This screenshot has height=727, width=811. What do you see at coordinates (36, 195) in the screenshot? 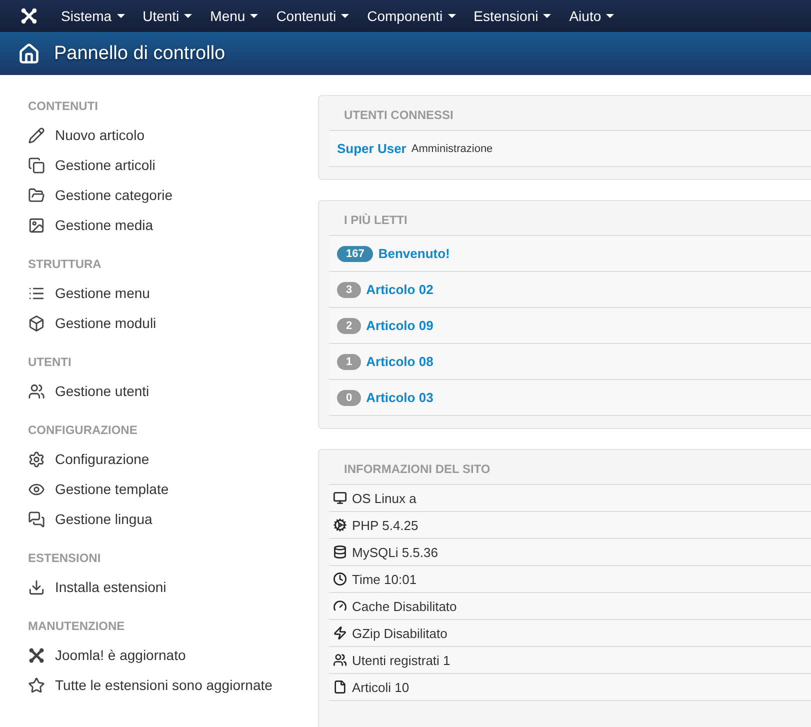
I see `folder-icon` at bounding box center [36, 195].